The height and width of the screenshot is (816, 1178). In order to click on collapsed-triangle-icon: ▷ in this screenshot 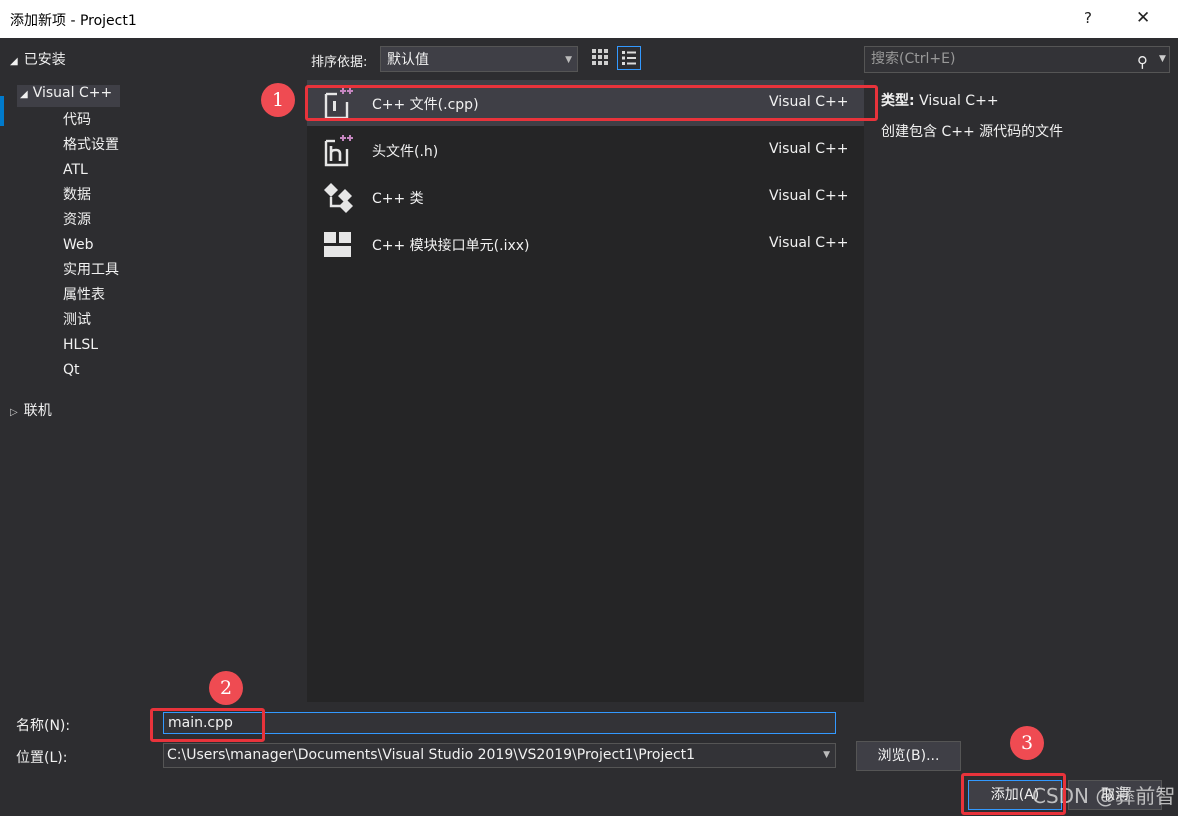, I will do `click(14, 412)`.